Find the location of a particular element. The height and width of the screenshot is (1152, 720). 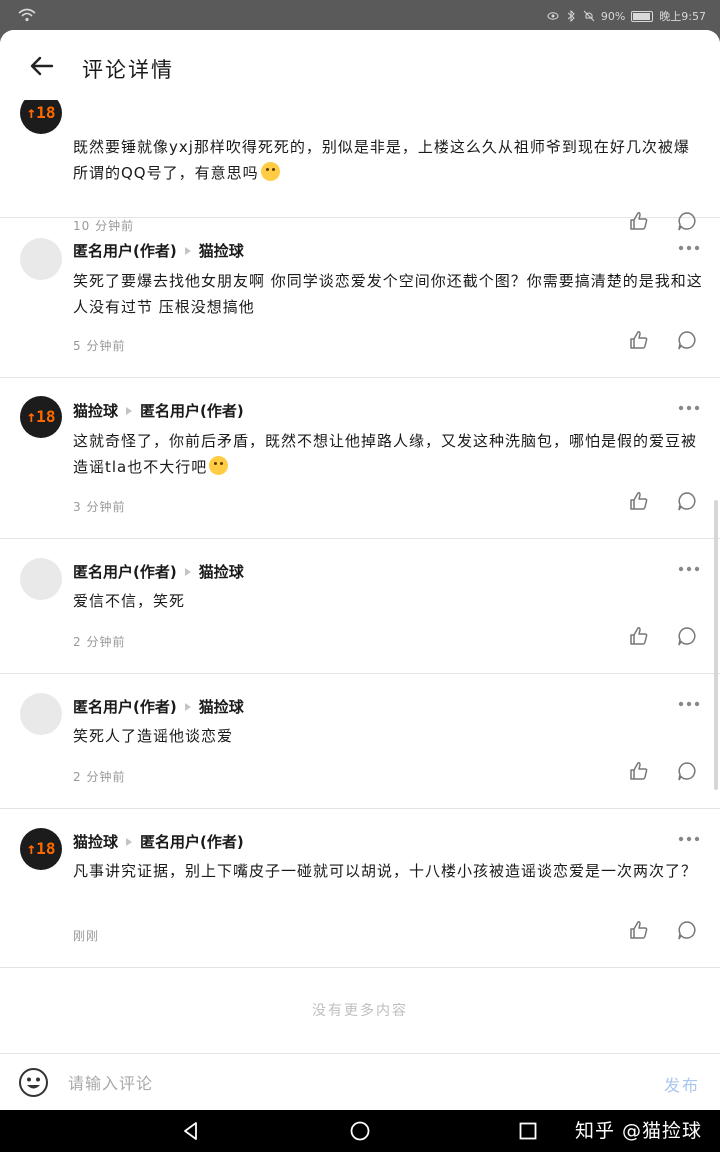

back-arrow-icon is located at coordinates (42, 66).